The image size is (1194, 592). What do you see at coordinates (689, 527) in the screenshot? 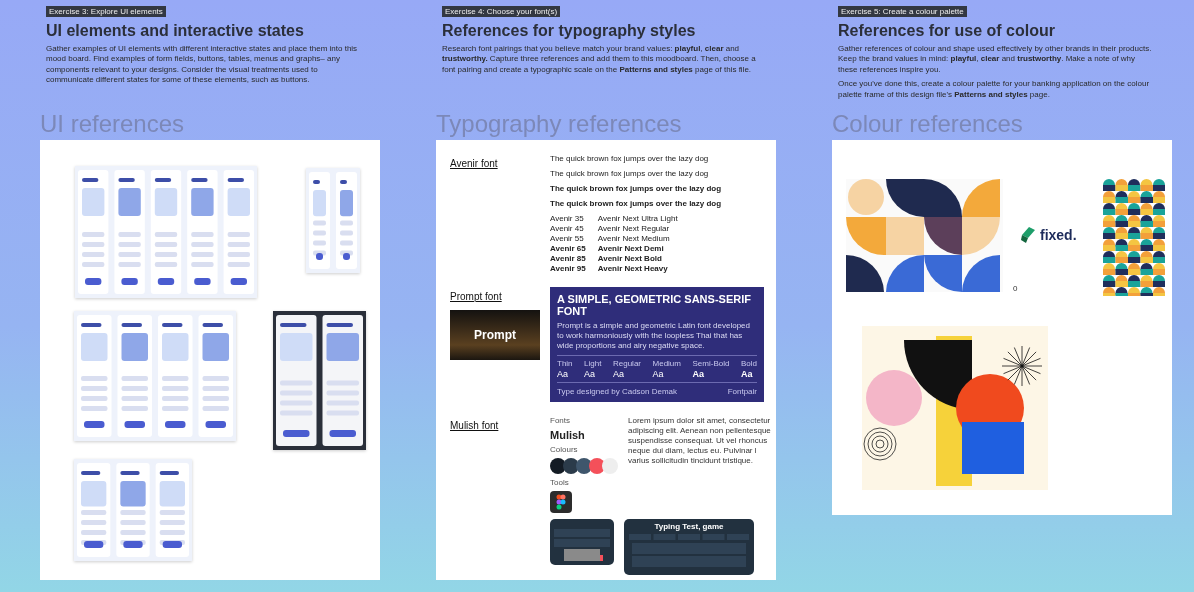
I see `game-title: Typing Test, game` at bounding box center [689, 527].